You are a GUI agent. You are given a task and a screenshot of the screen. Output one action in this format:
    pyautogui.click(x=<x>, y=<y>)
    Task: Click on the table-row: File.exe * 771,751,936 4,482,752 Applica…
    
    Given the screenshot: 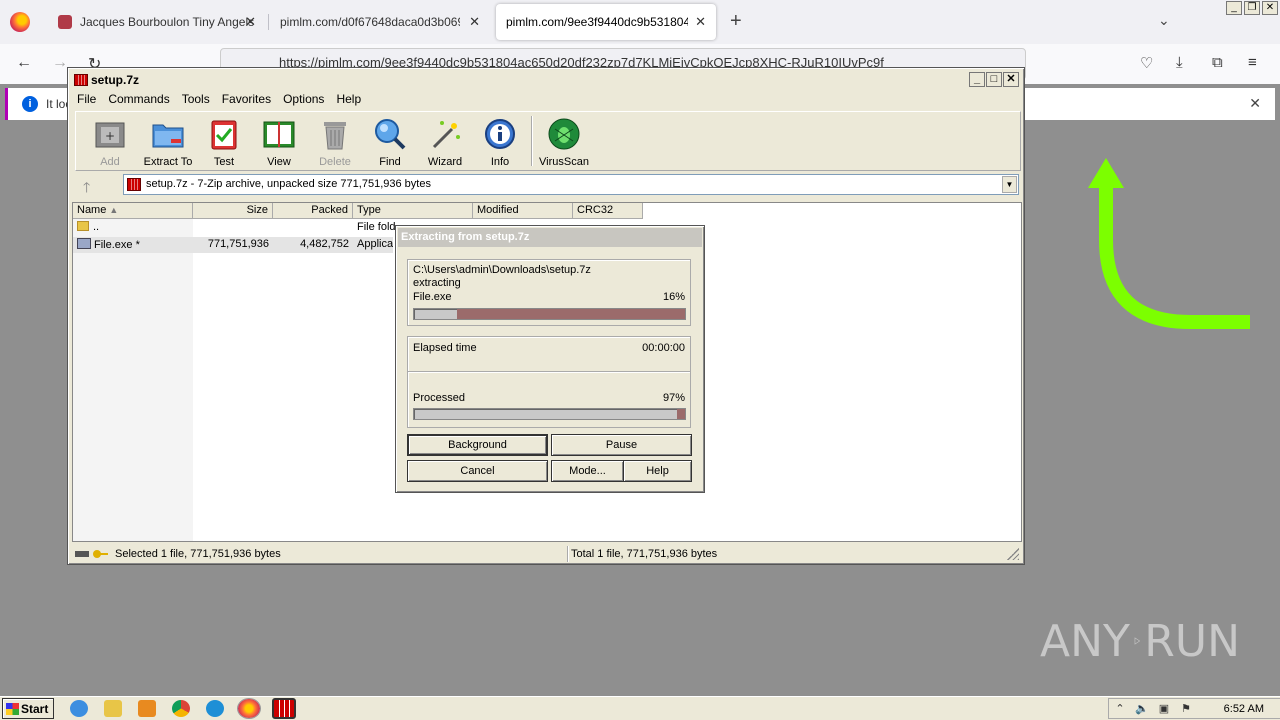 What is the action you would take?
    pyautogui.click(x=233, y=245)
    